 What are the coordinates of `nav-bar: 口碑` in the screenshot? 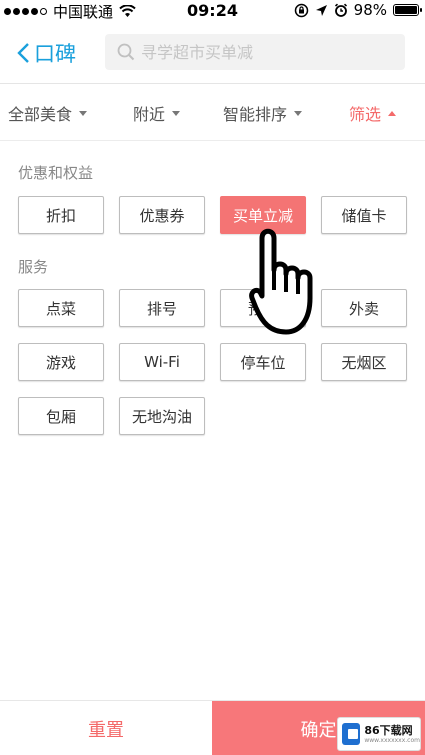 It's located at (212, 53).